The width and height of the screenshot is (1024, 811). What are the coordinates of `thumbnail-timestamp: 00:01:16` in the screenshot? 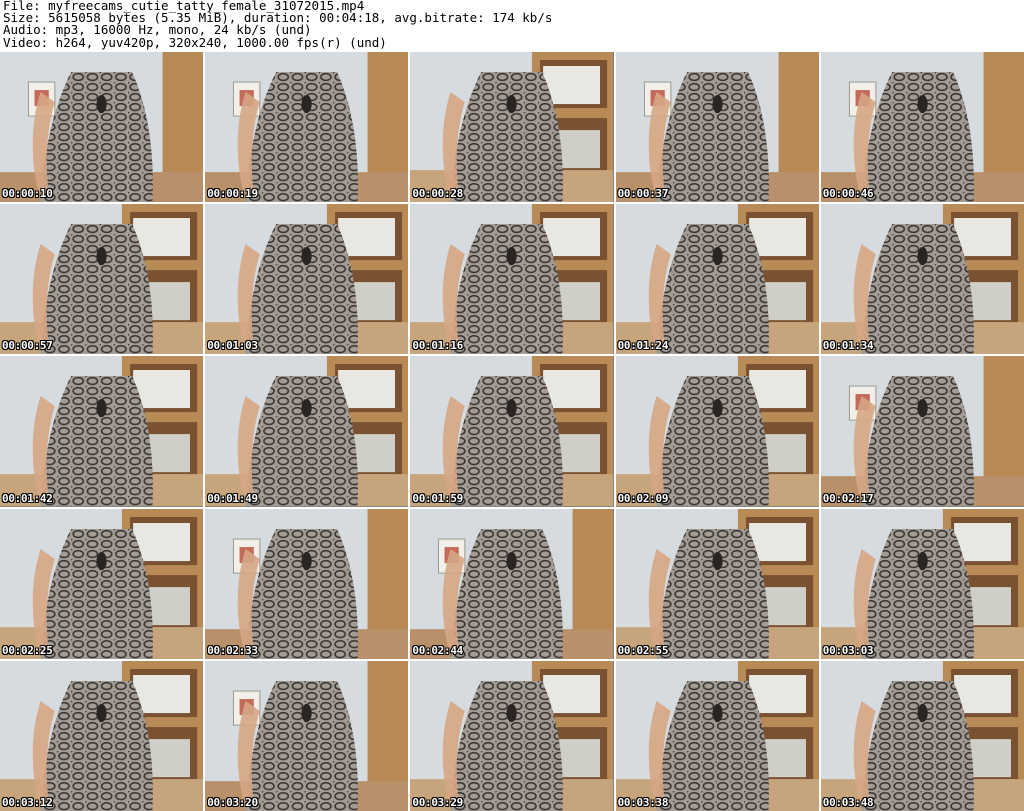 It's located at (437, 346).